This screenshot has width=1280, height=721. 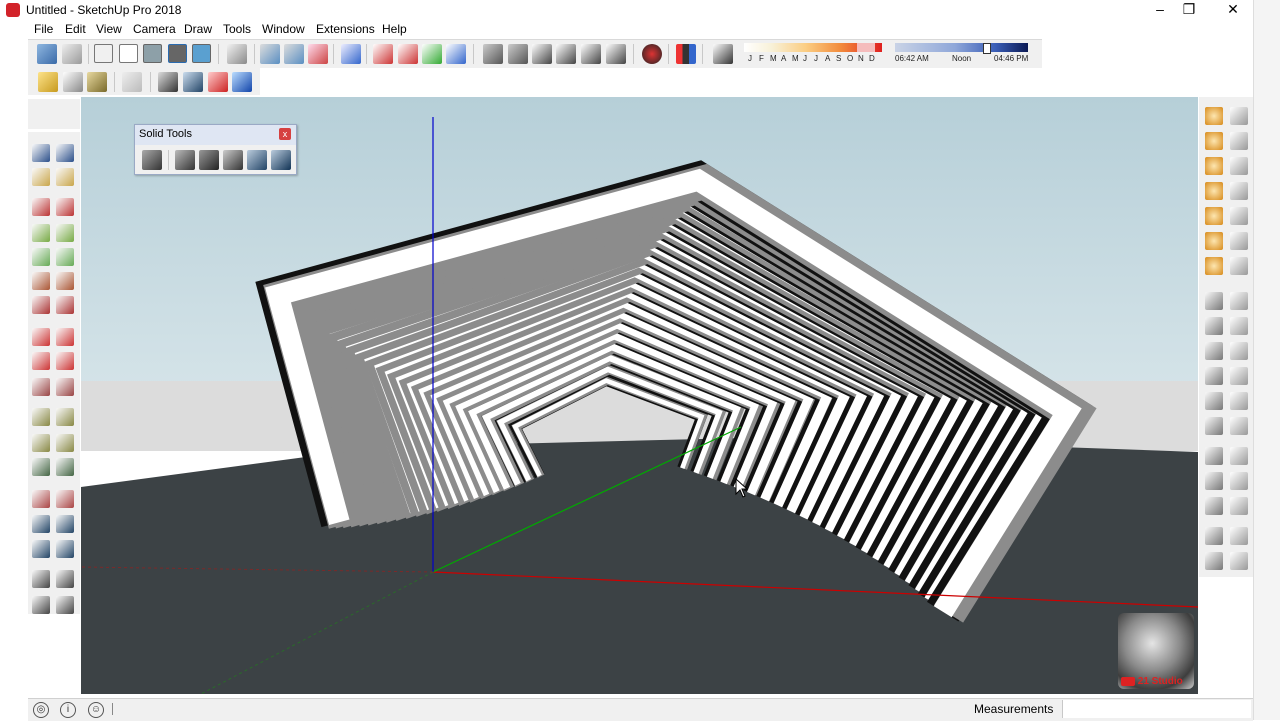 What do you see at coordinates (456, 54) in the screenshot?
I see `measure-icon` at bounding box center [456, 54].